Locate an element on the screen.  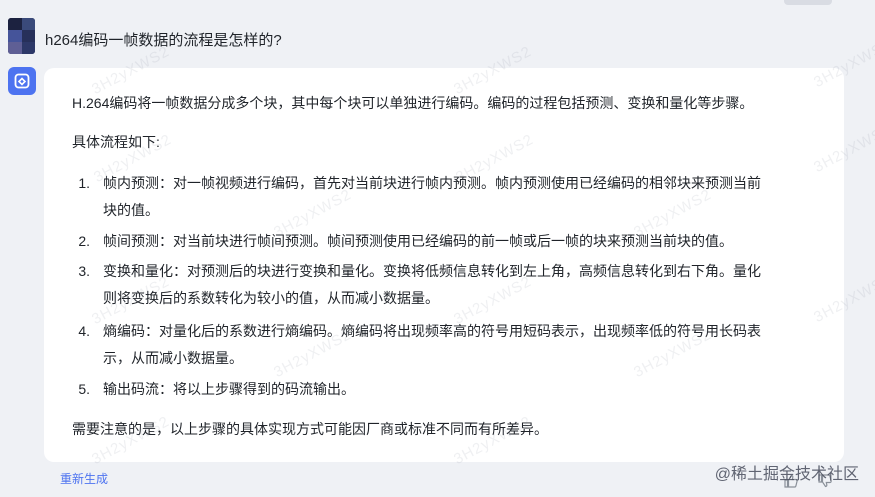
bot-avatar-icon is located at coordinates (22, 81).